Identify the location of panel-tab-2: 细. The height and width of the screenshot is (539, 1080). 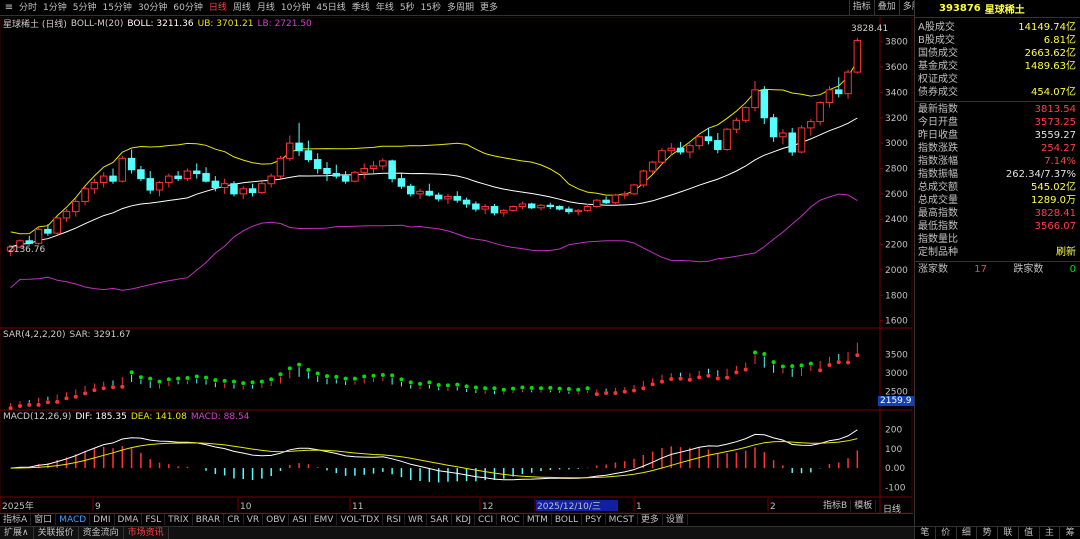
(967, 533).